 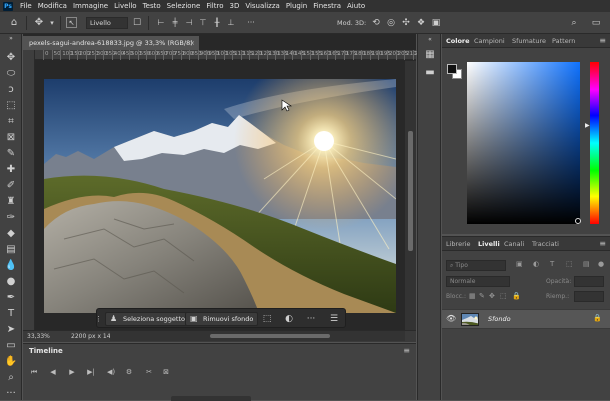 What do you see at coordinates (125, 6) in the screenshot?
I see `menu-livello: Livello` at bounding box center [125, 6].